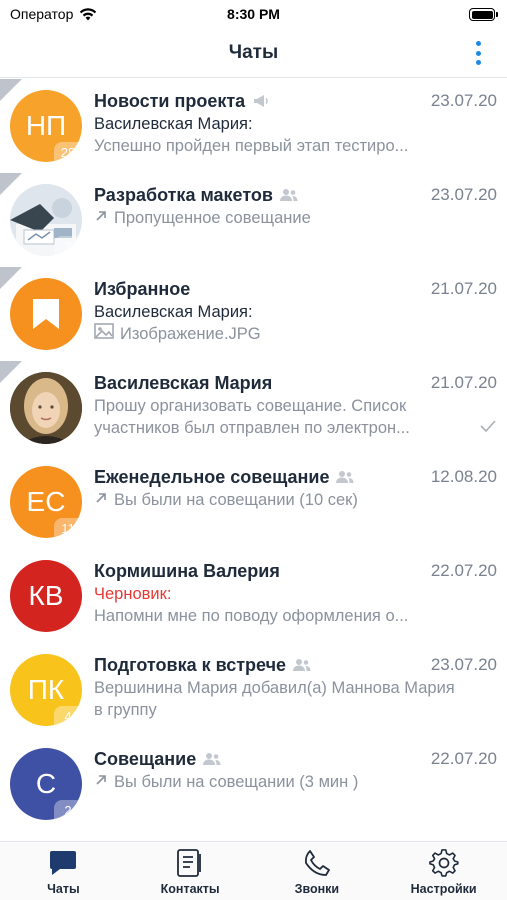  I want to click on avatar: 3, so click(46, 220).